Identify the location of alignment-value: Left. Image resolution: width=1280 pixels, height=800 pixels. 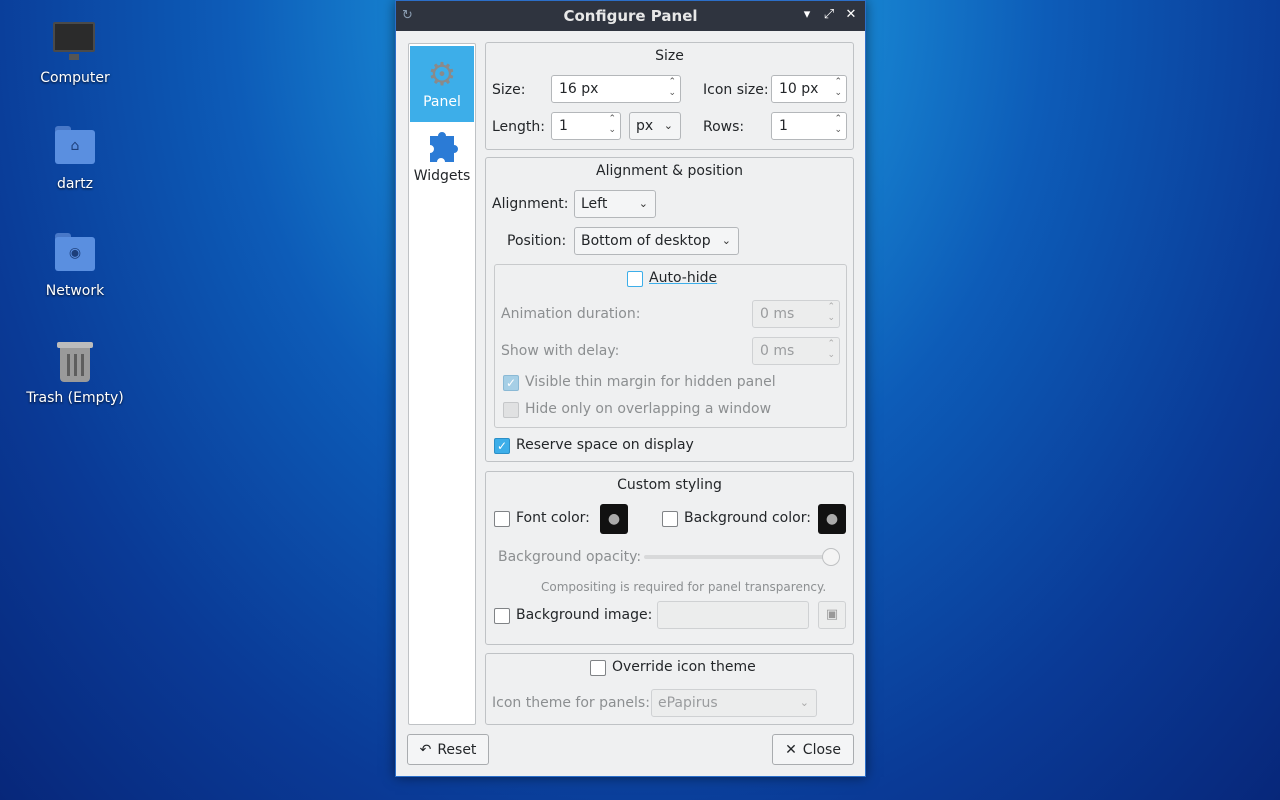
(594, 204).